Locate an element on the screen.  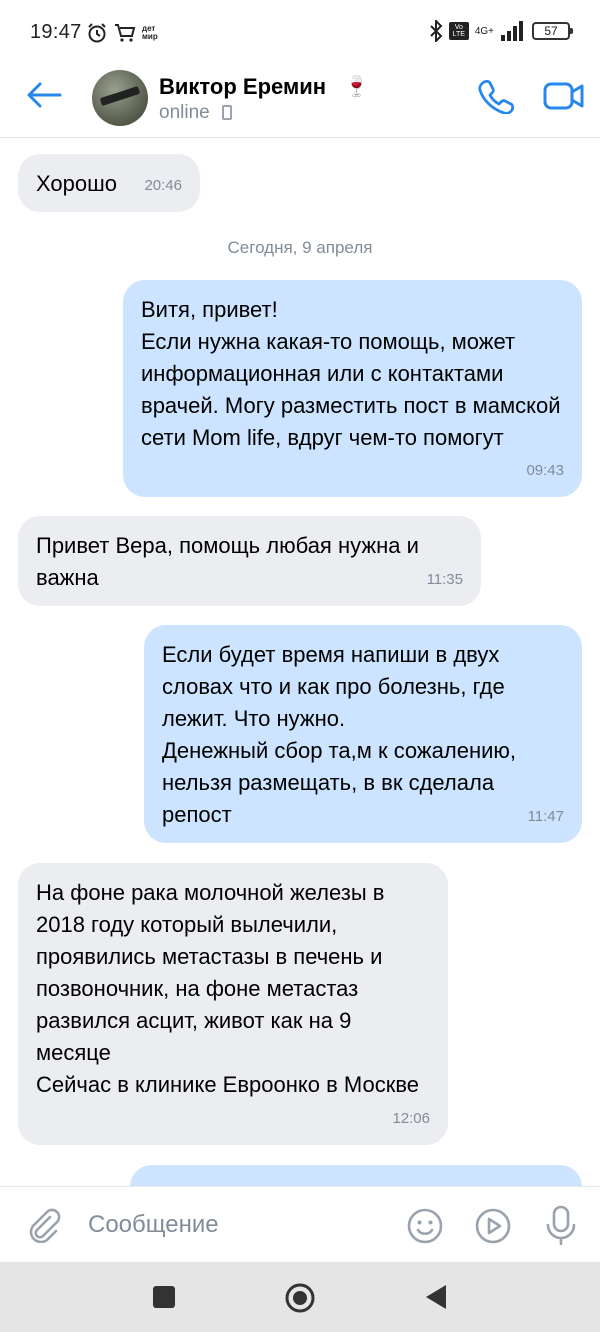
contact-name: Виктор Еремин is located at coordinates (242, 87).